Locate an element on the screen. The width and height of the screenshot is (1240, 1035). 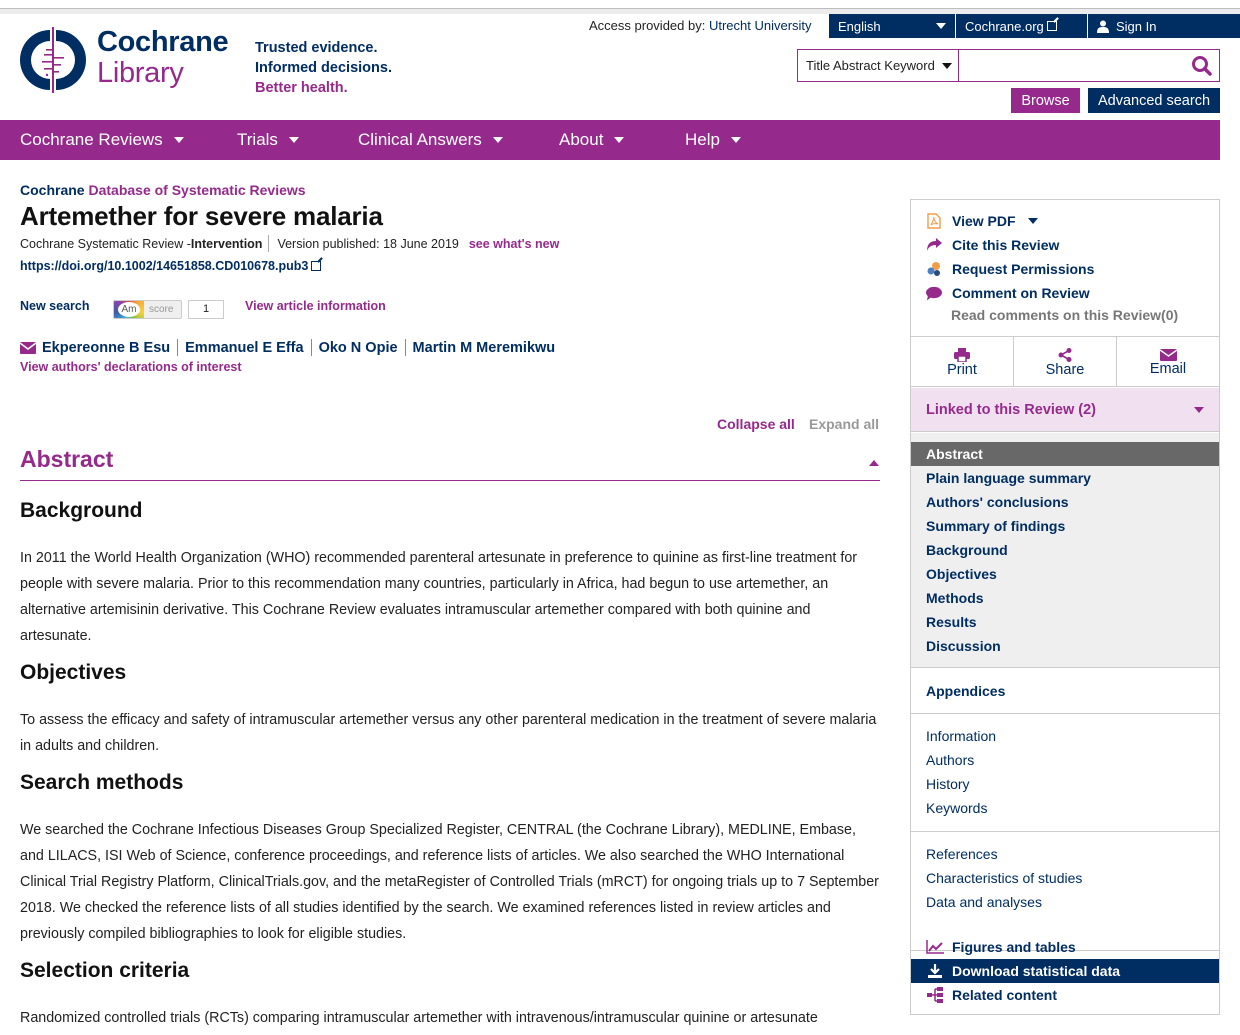
share-button: Share is located at coordinates (1065, 361).